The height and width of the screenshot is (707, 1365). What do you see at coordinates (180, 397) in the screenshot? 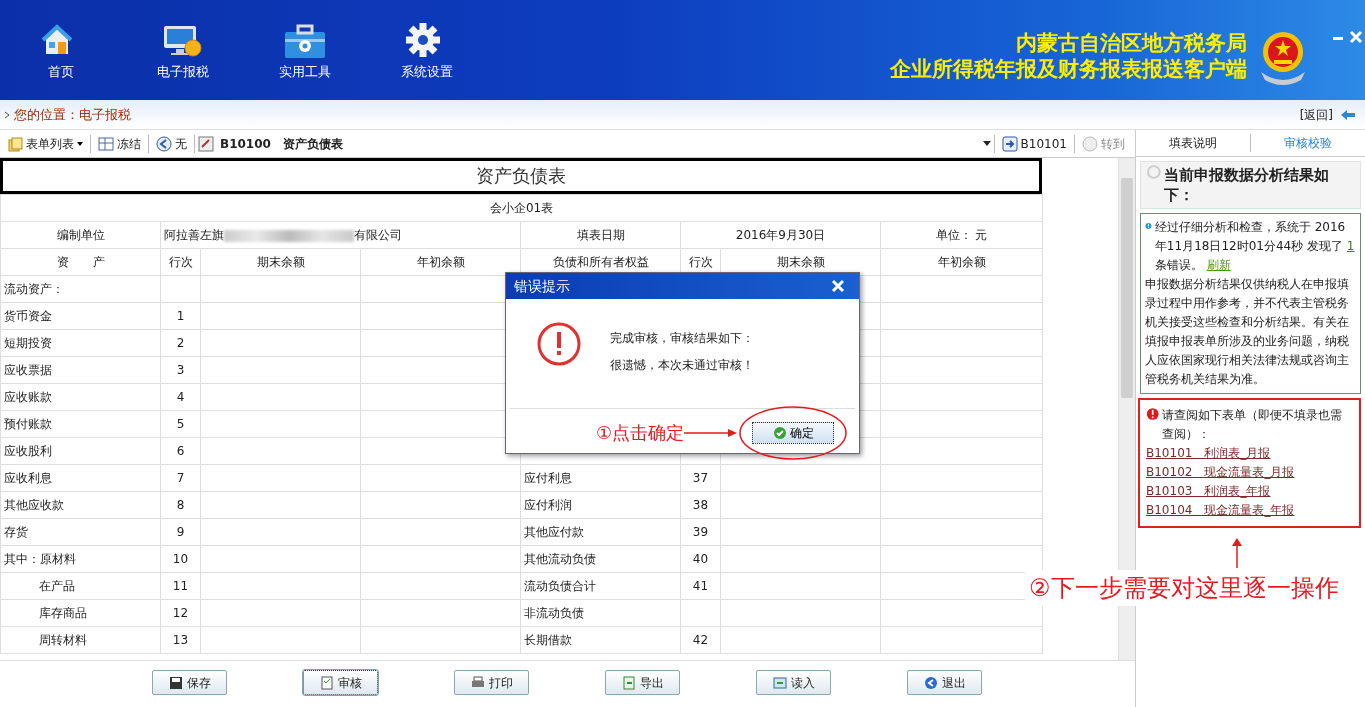
I see `table-cell: 4` at bounding box center [180, 397].